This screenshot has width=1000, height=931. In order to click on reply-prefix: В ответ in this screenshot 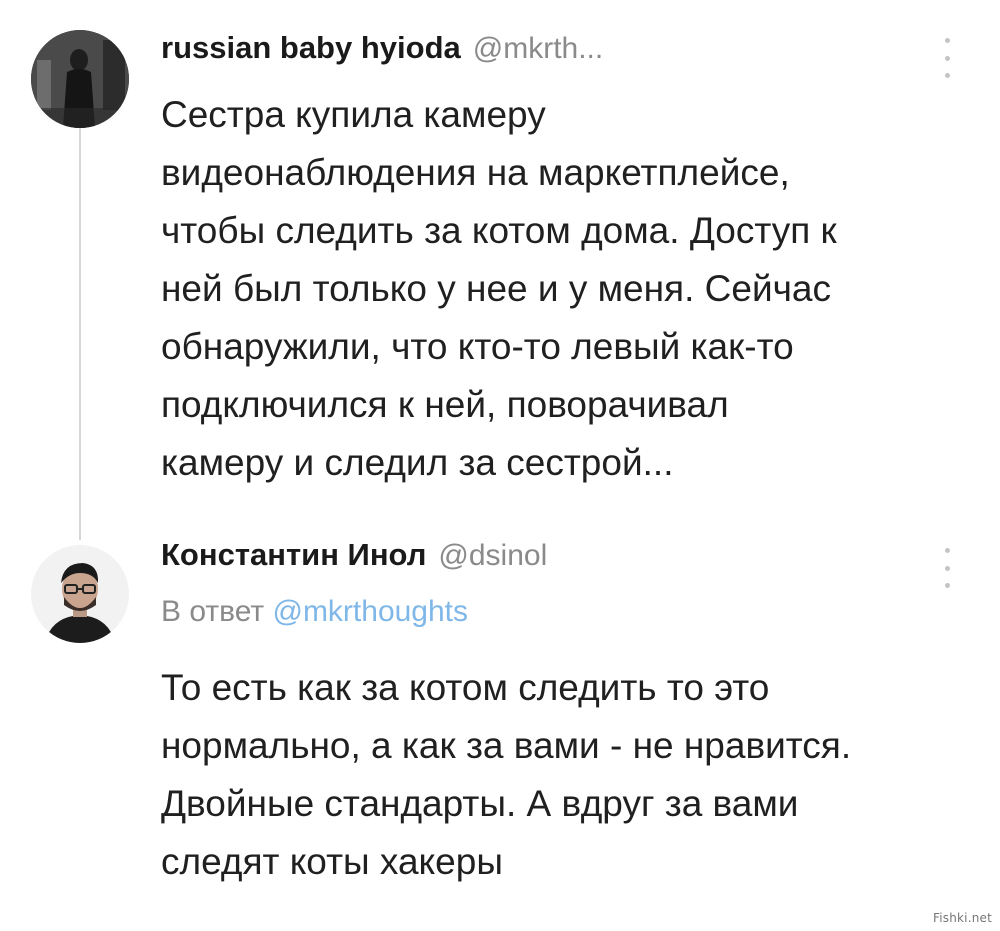, I will do `click(213, 611)`.